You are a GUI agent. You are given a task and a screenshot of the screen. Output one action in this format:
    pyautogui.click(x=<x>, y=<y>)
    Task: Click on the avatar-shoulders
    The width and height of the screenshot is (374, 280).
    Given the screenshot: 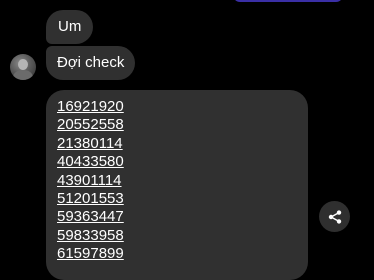 What is the action you would take?
    pyautogui.click(x=23, y=75)
    